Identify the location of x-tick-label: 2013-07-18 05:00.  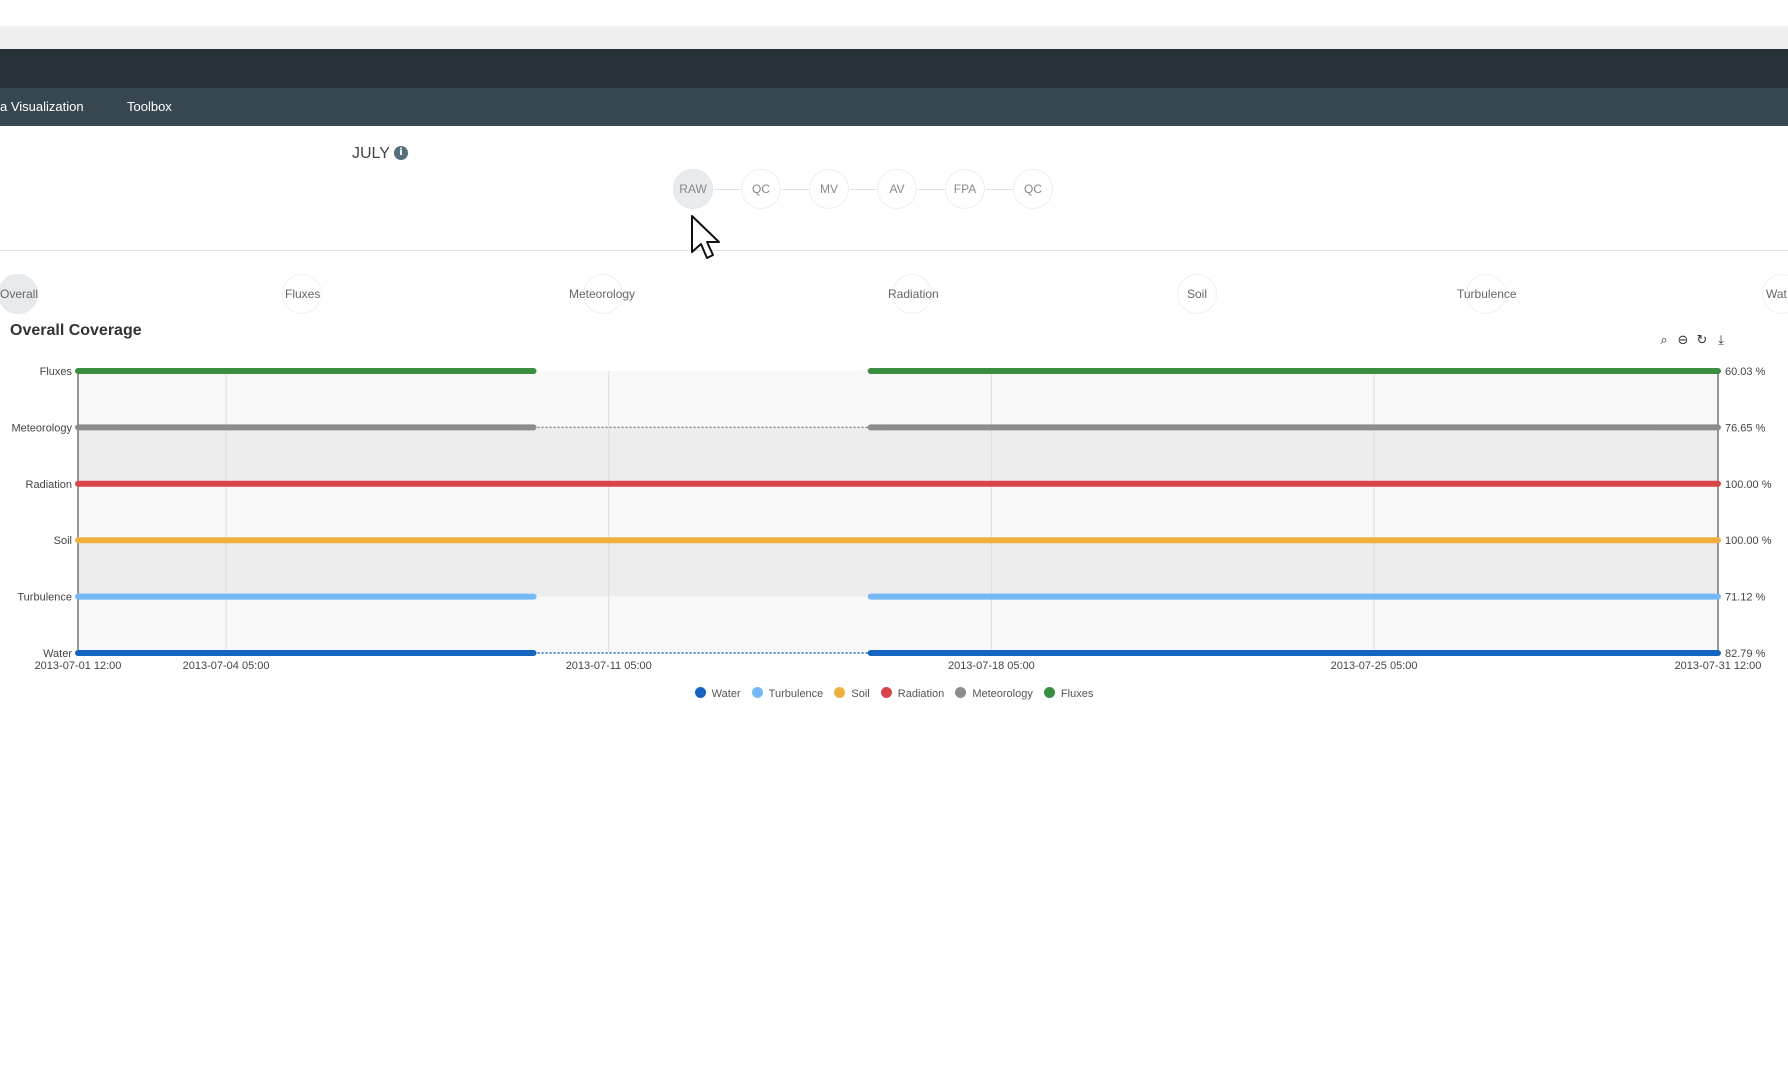
(991, 666).